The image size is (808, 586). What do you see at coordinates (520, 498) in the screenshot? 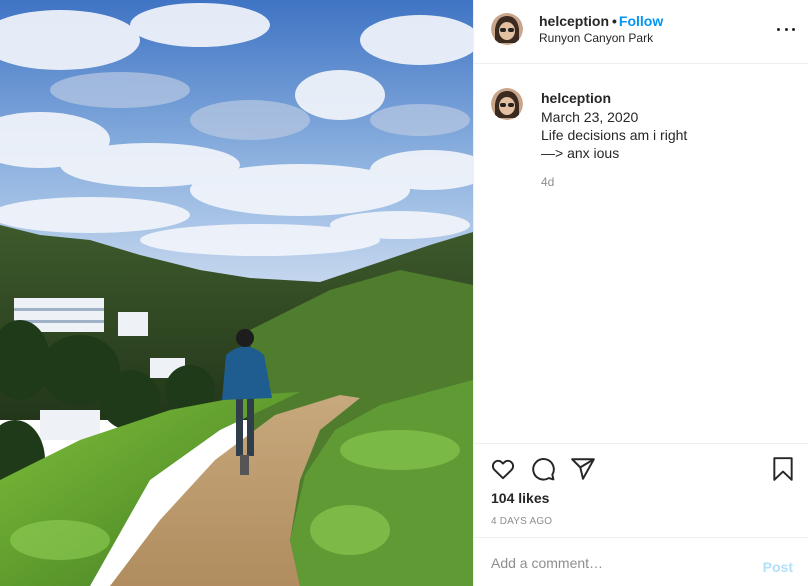
I see `like-count: 104 likes` at bounding box center [520, 498].